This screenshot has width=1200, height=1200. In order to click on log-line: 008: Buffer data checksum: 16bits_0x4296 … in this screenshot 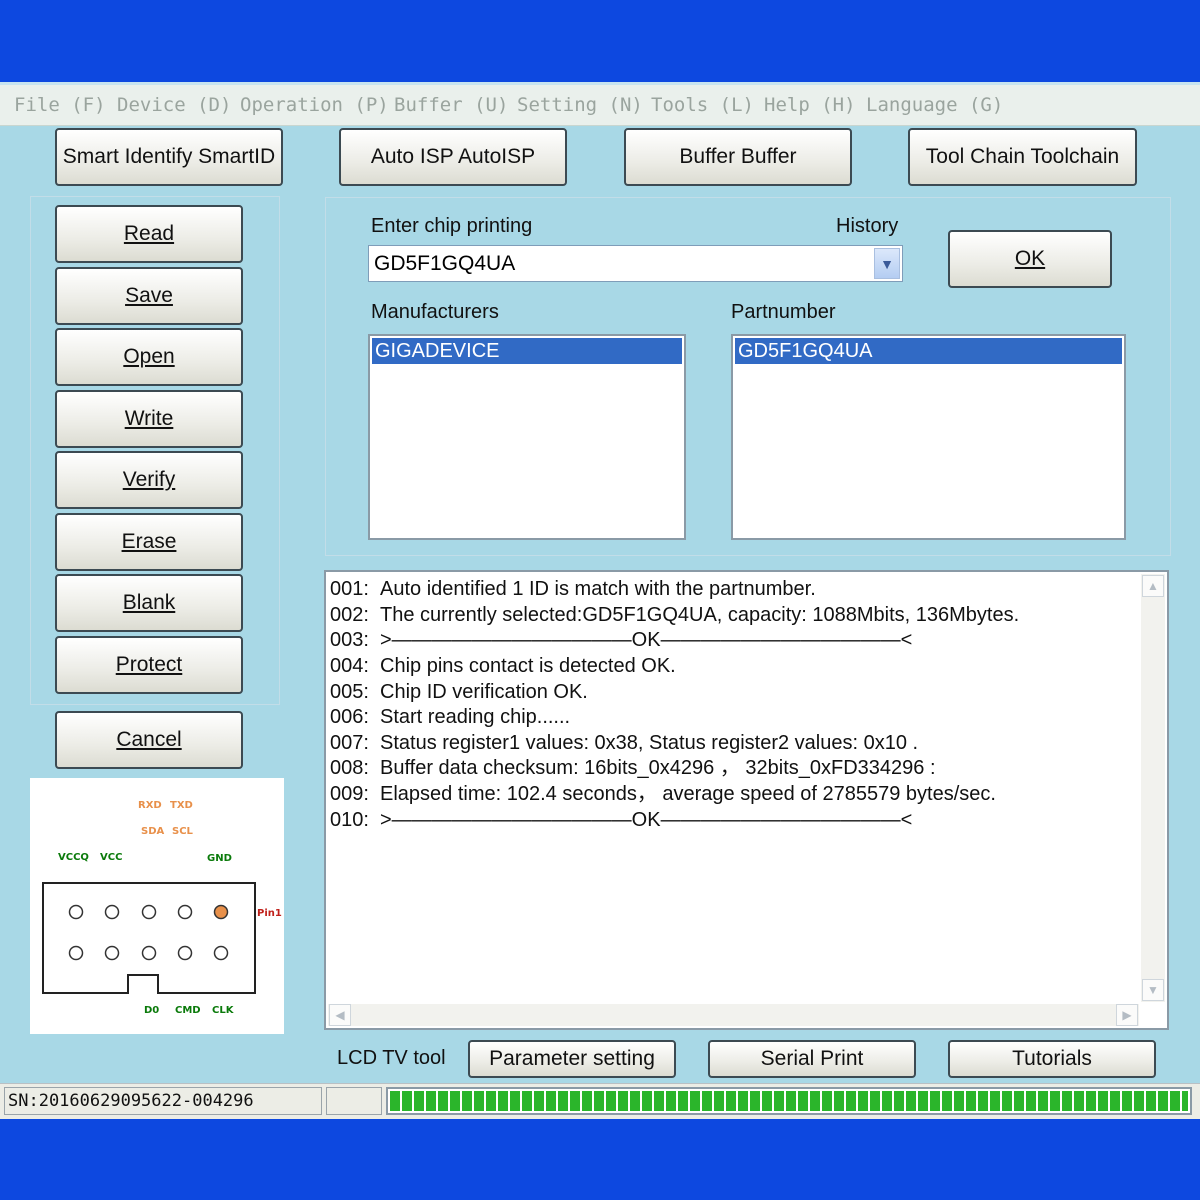, I will do `click(633, 768)`.